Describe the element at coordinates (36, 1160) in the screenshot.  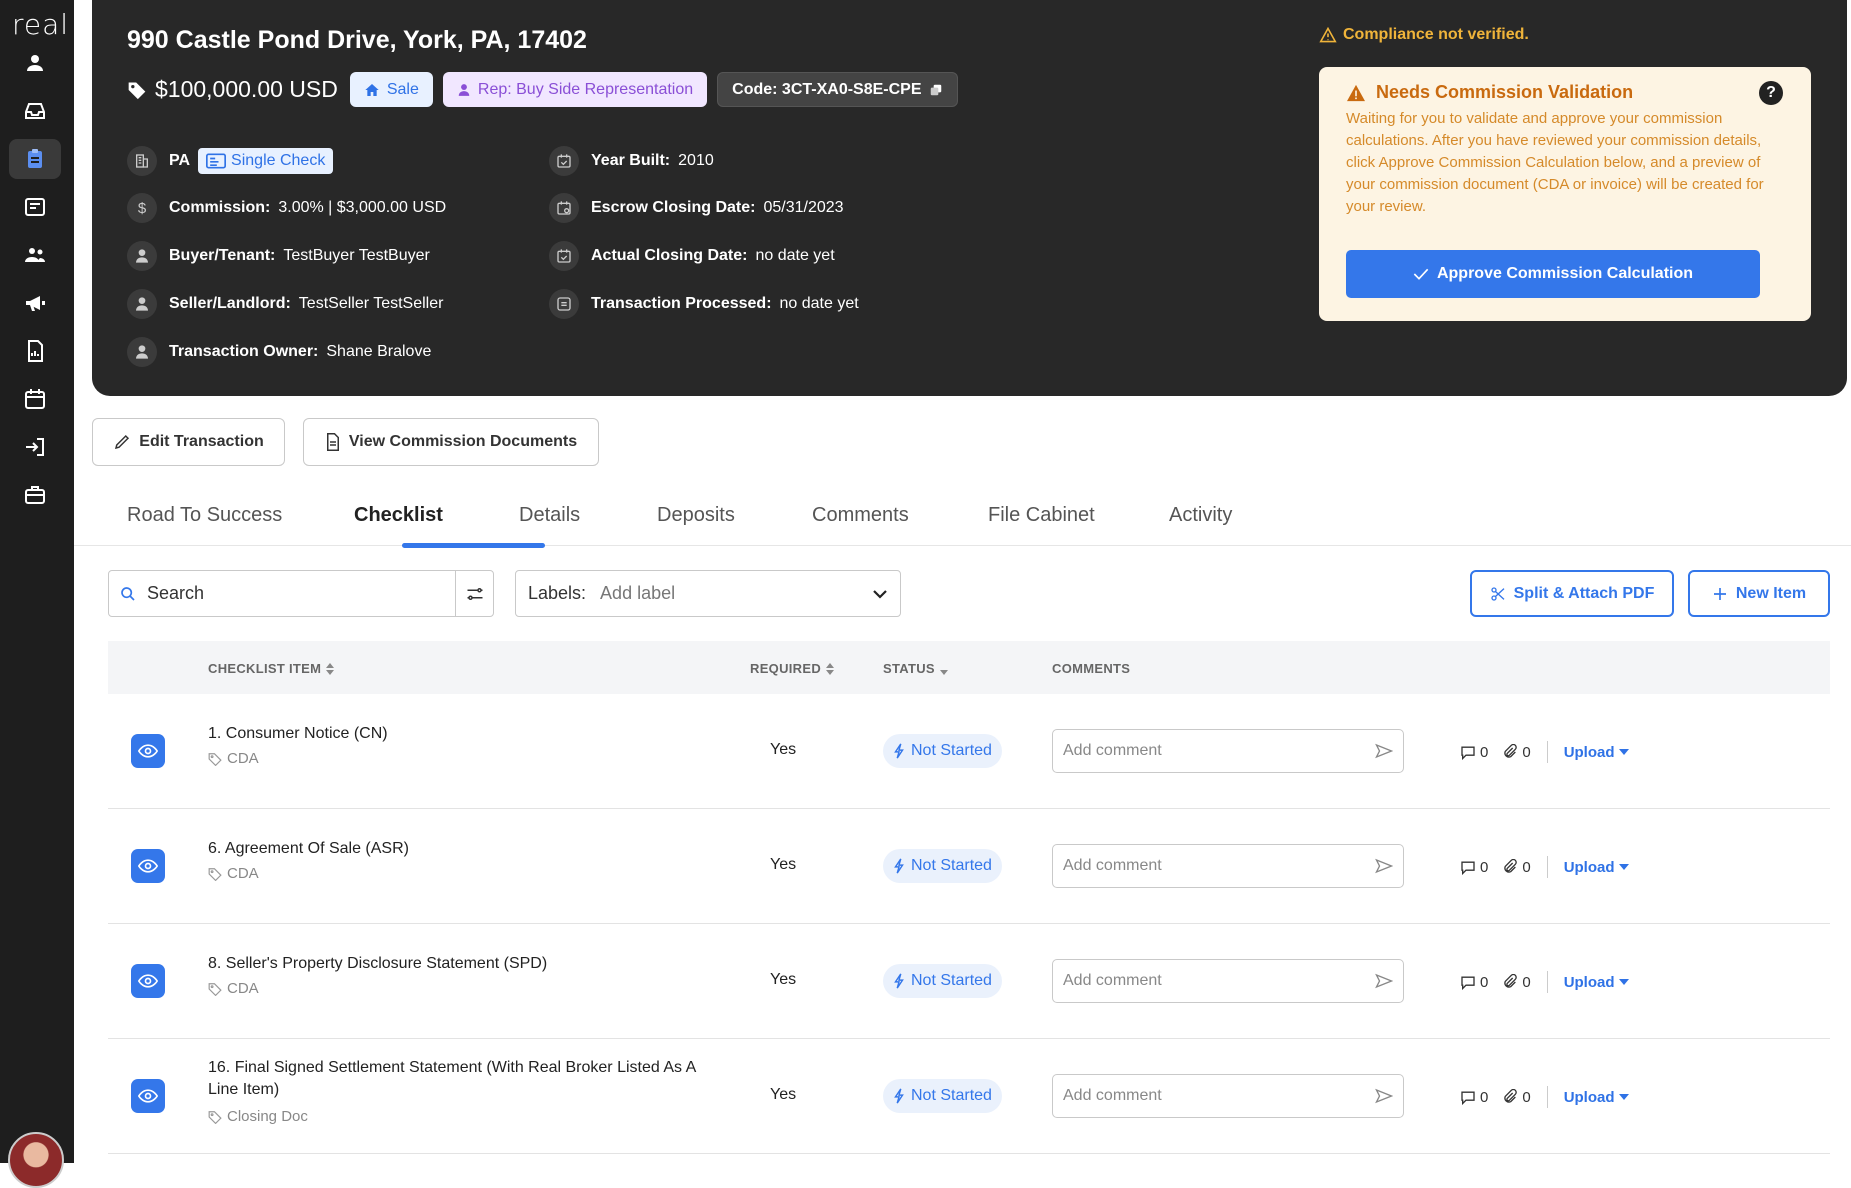
I see `user-avatar` at that location.